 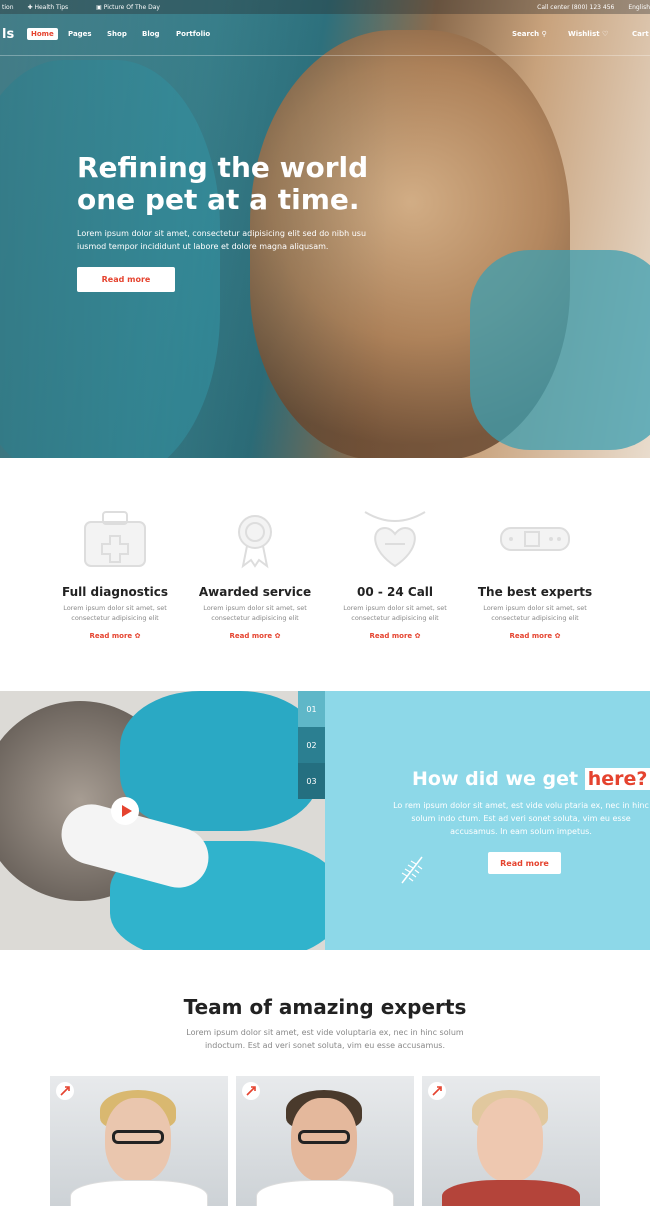 I want to click on search-icon: ⚲, so click(x=544, y=34).